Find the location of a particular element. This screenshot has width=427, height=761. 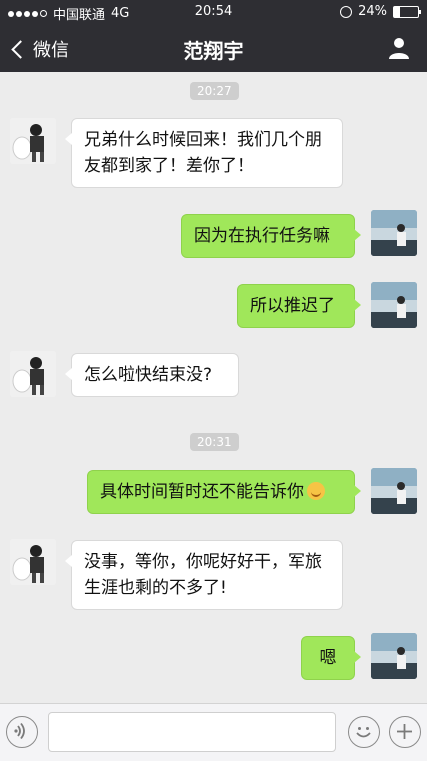

person-icon is located at coordinates (399, 48).